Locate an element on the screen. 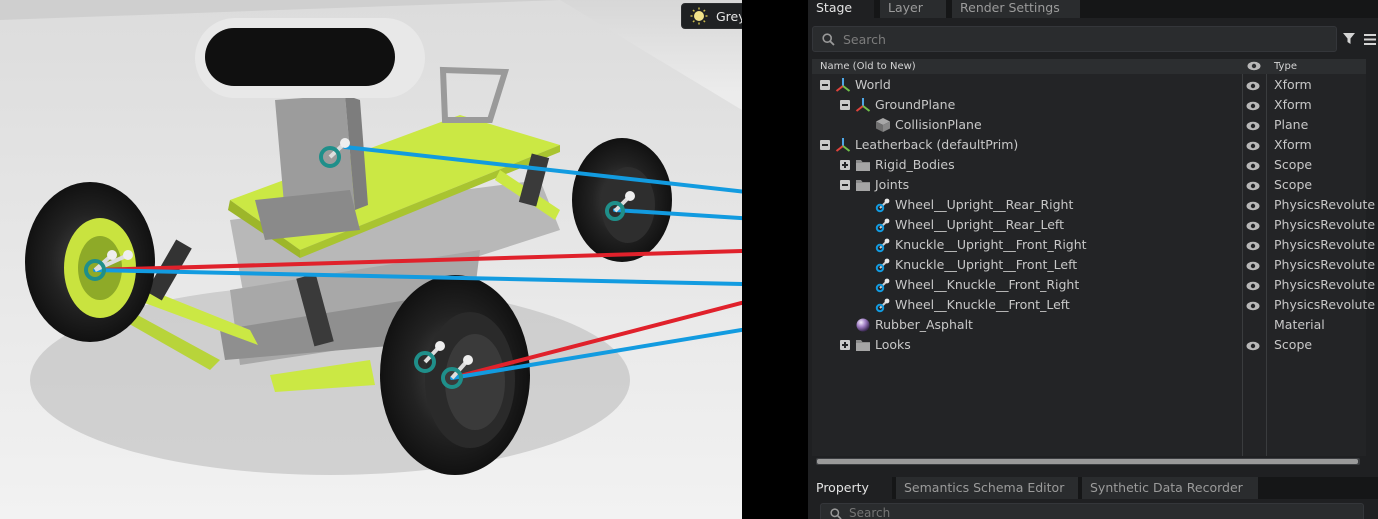  viewport-gutter is located at coordinates (775, 259).